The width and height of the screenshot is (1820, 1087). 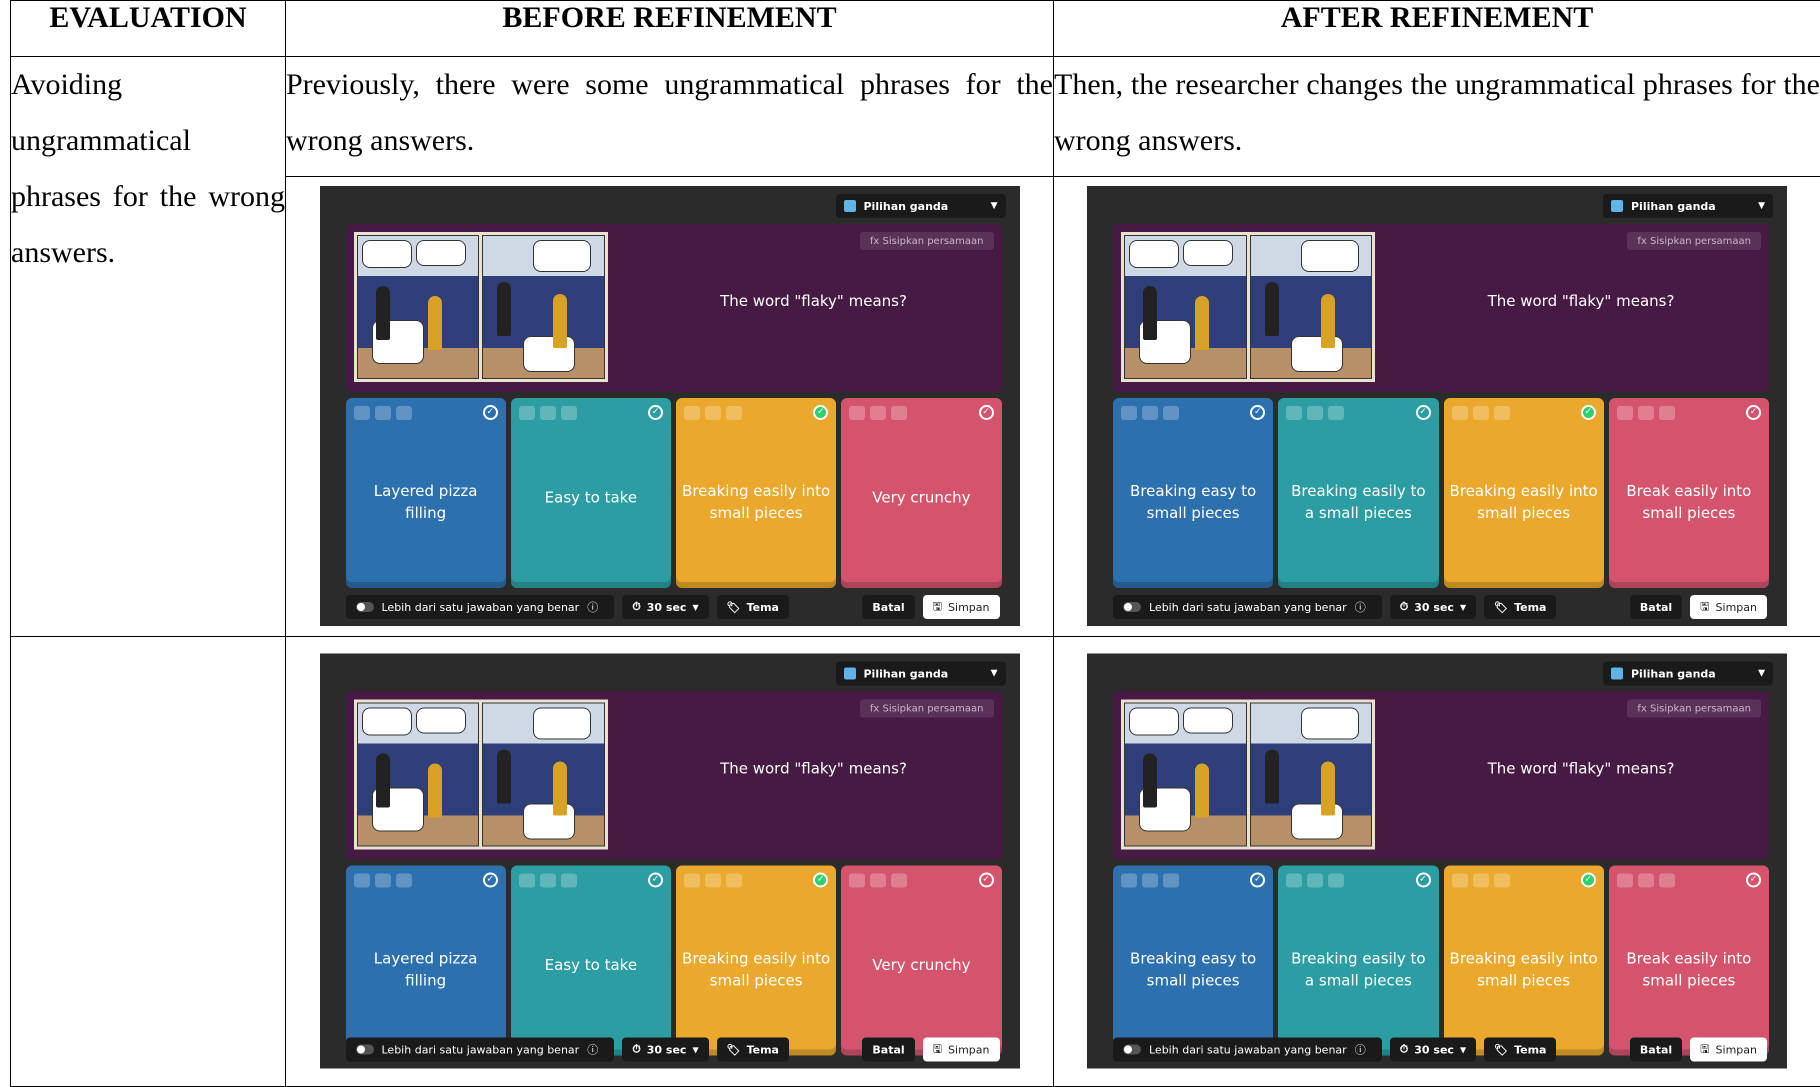 I want to click on answer-text: Break easily into small pieces, so click(x=1689, y=502).